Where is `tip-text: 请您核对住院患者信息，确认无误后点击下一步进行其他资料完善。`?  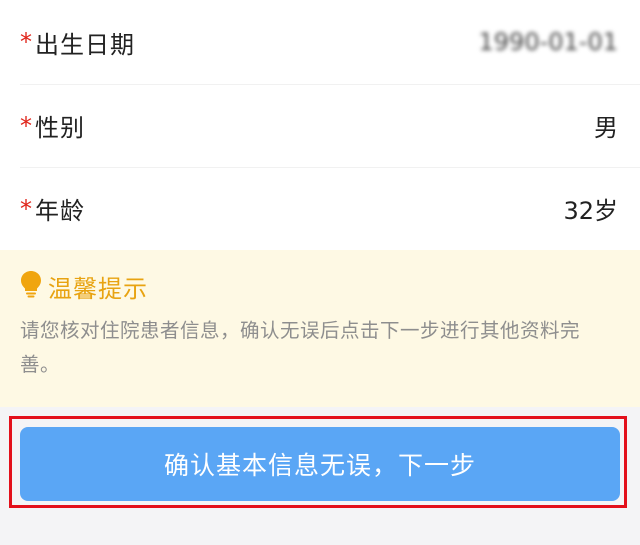 tip-text: 请您核对住院患者信息，确认无误后点击下一步进行其他资料完善。 is located at coordinates (300, 347).